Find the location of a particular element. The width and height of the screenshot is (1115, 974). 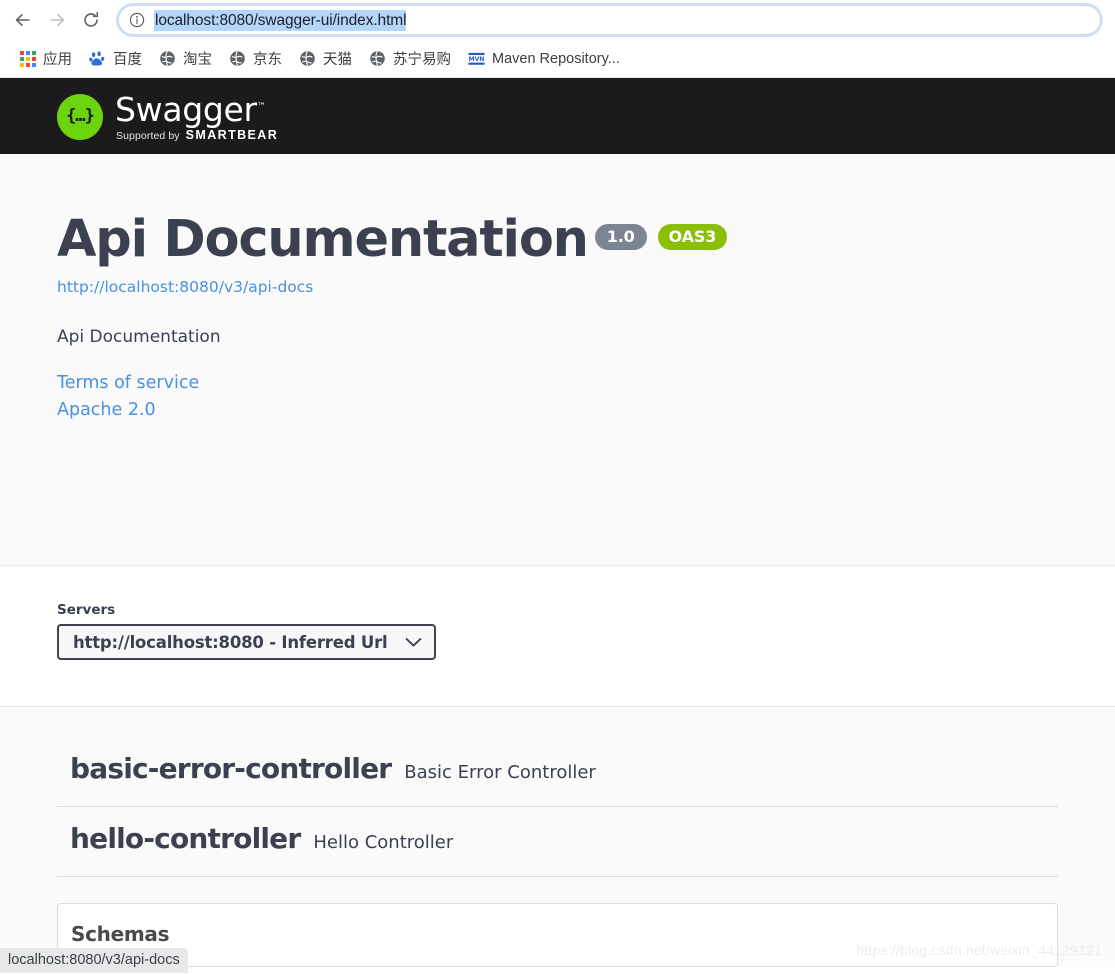

terms-of-service-link: Terms of service is located at coordinates (557, 383).